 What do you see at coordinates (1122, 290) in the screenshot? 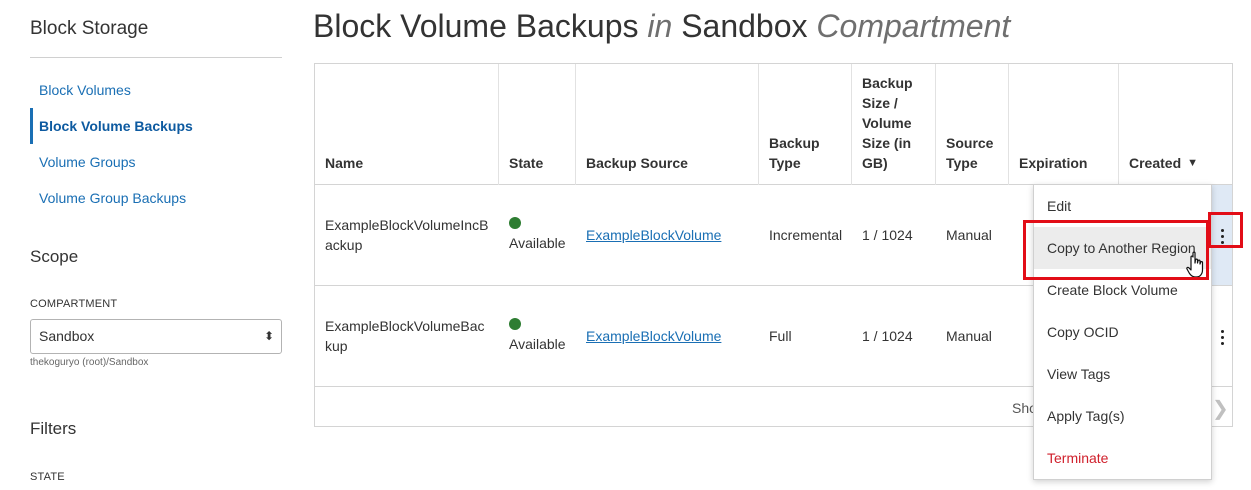
I see `menu-item-create-block-volume: Create Block Volume` at bounding box center [1122, 290].